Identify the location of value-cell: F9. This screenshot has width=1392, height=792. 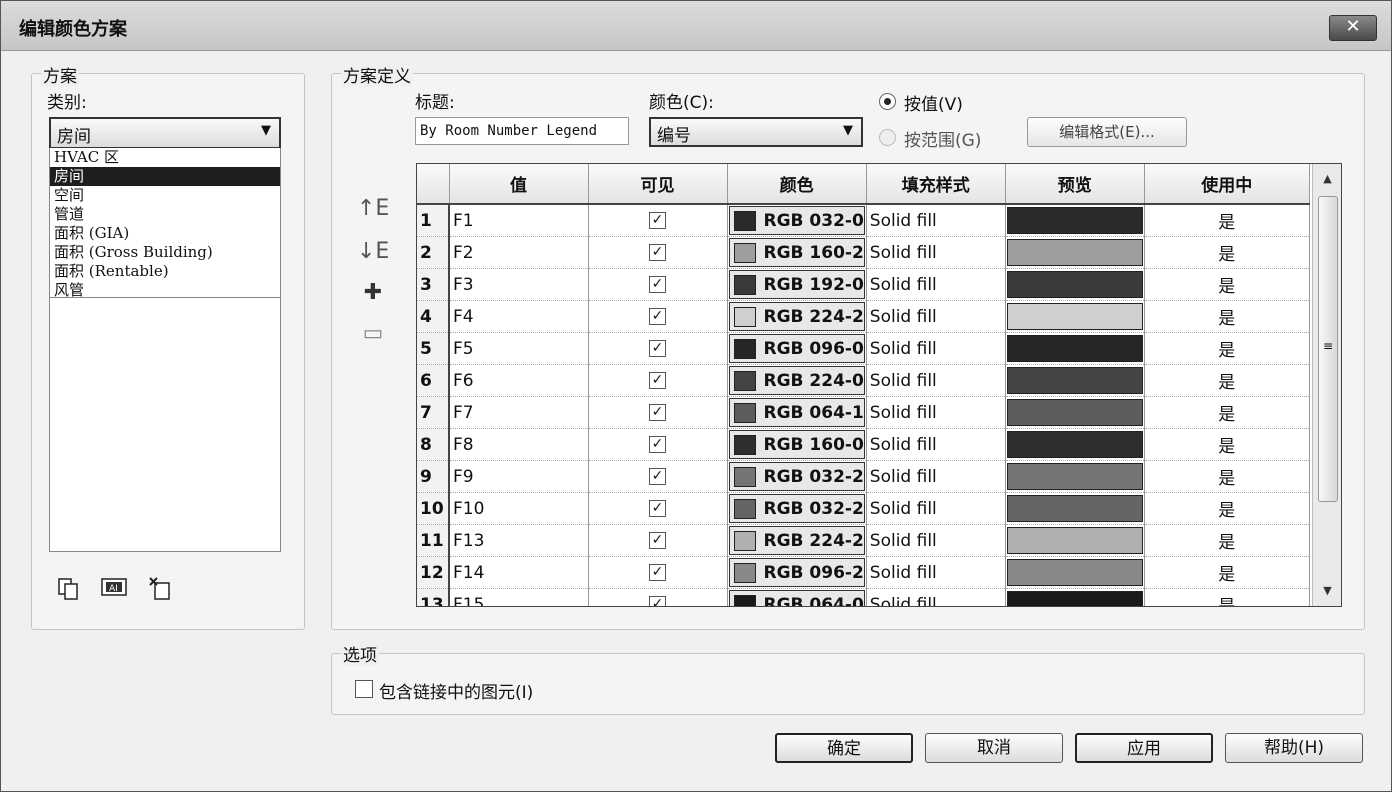
(519, 476).